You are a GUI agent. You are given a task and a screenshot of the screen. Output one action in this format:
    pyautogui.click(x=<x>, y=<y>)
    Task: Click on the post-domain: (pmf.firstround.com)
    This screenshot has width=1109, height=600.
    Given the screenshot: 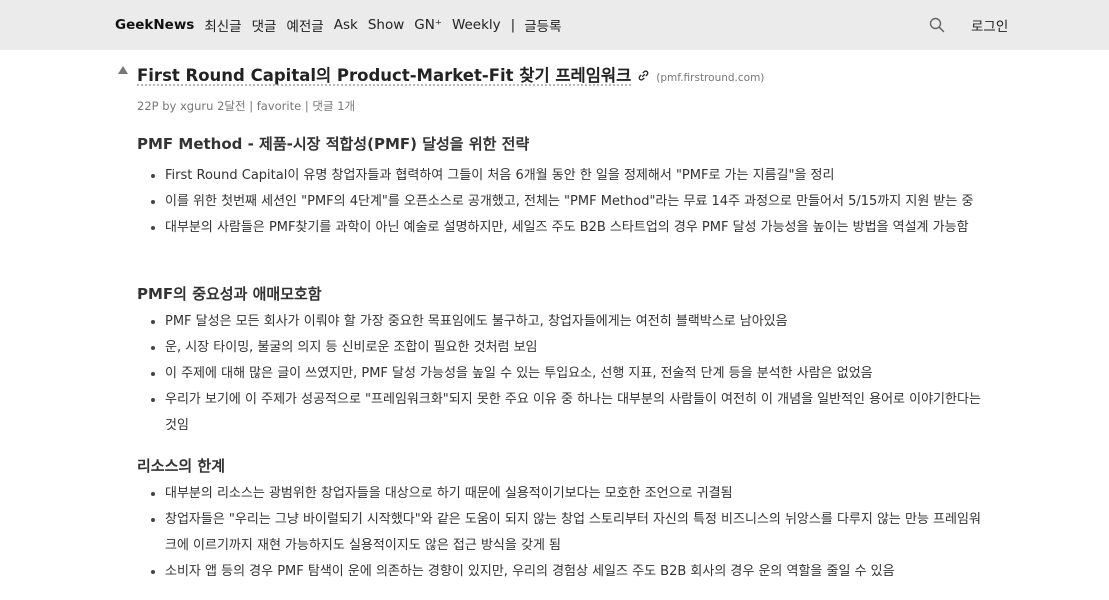 What is the action you would take?
    pyautogui.click(x=710, y=78)
    